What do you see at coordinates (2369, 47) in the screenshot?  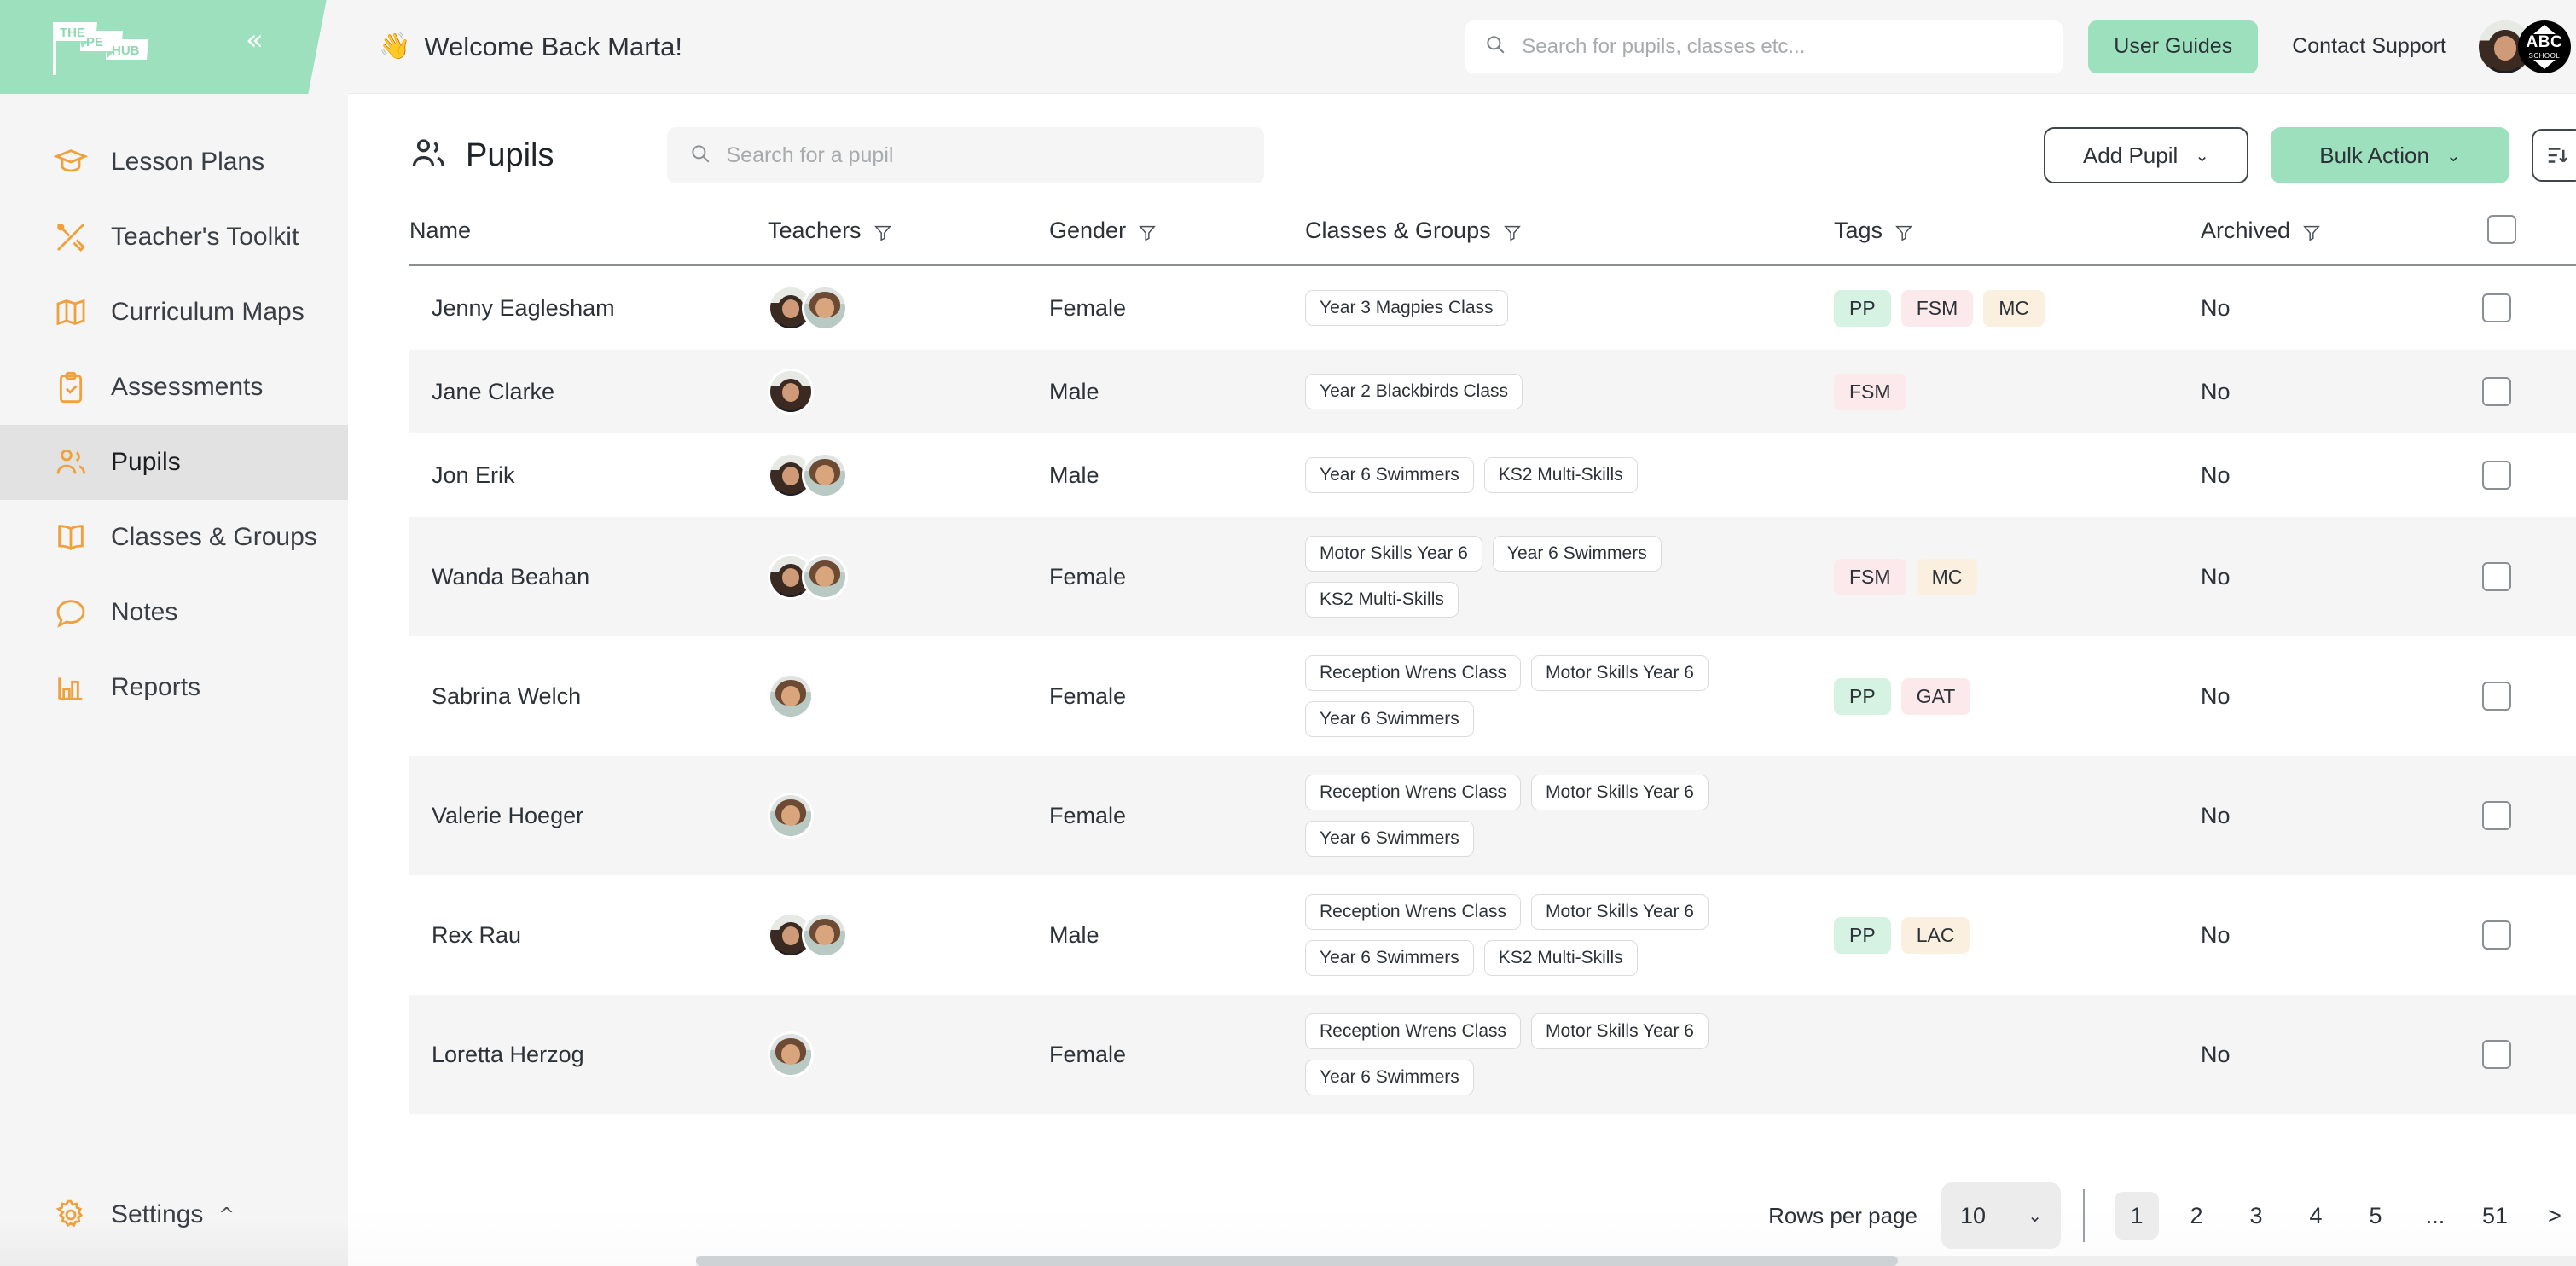 I see `contact-support-link: Contact Support` at bounding box center [2369, 47].